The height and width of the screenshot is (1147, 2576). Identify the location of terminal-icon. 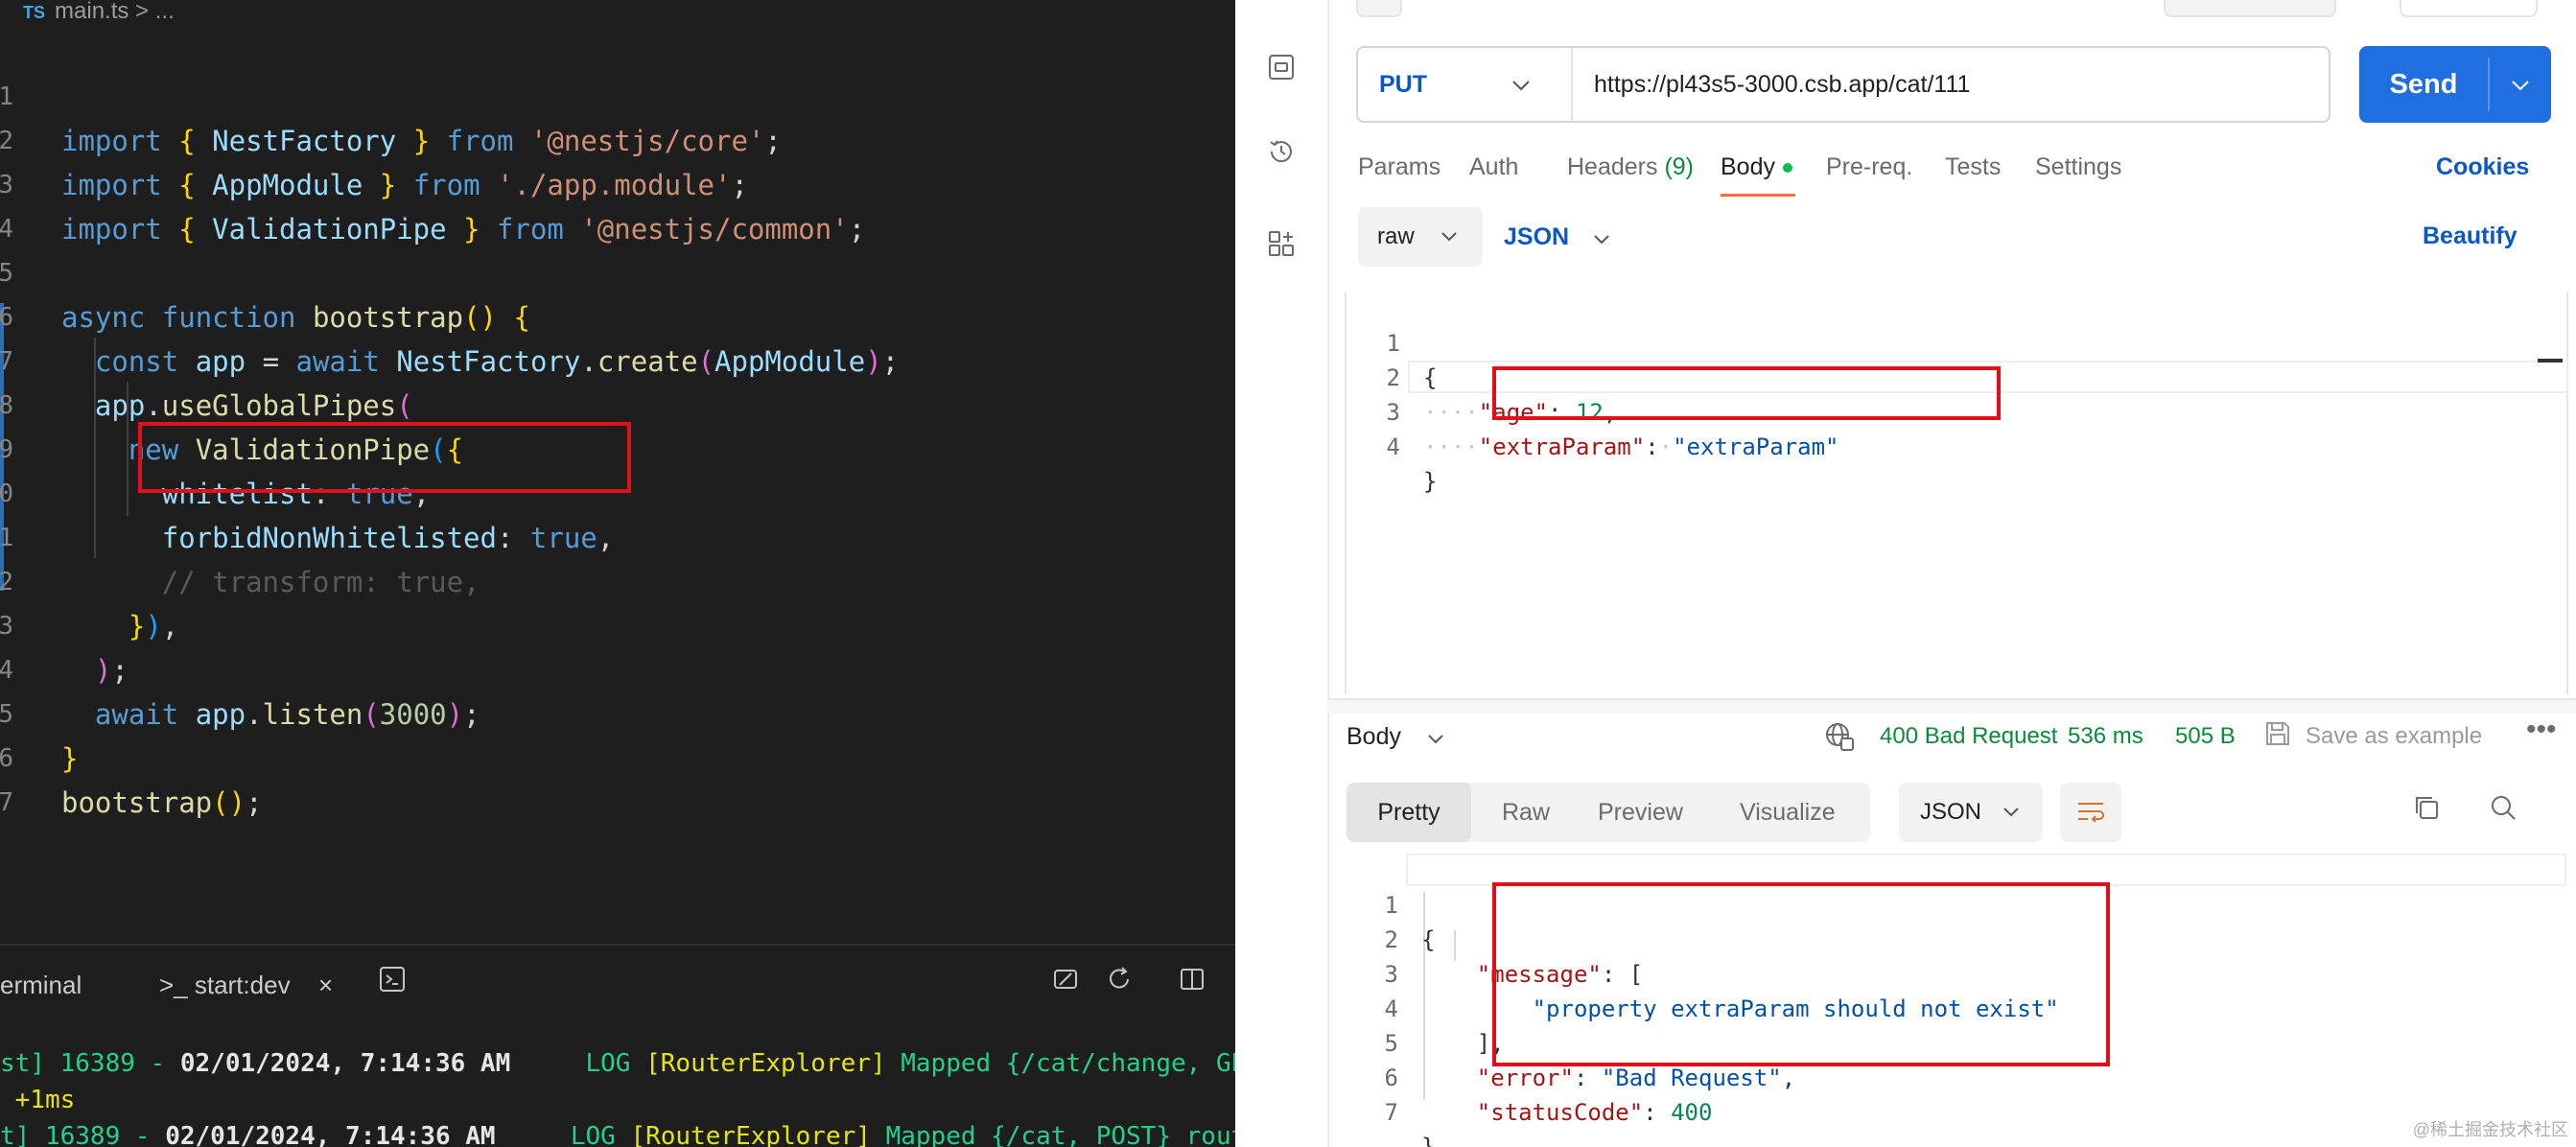
(392, 981).